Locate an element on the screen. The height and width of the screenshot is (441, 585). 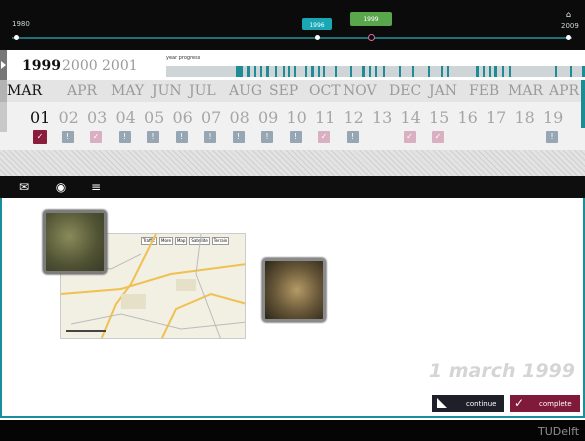
day-item: 08 is located at coordinates (240, 117).